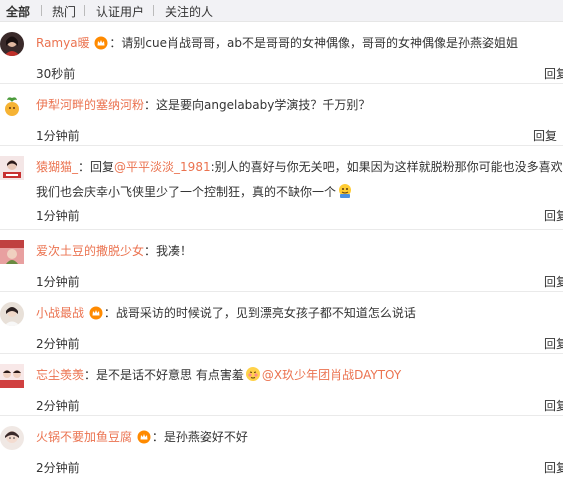 This screenshot has width=563, height=482. Describe the element at coordinates (281, 449) in the screenshot. I see `comment-item: 火锅不要加鱼豆腐 ：是孙燕姿好不好 2分钟前 回复` at that location.